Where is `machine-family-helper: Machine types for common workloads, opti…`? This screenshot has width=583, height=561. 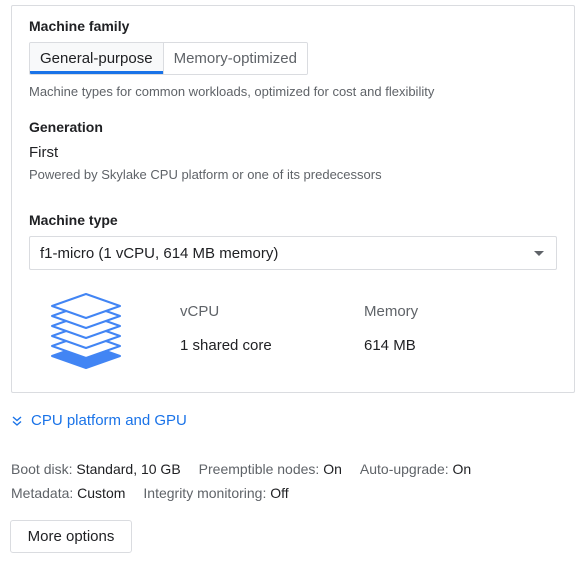 machine-family-helper: Machine types for common workloads, opti… is located at coordinates (232, 91).